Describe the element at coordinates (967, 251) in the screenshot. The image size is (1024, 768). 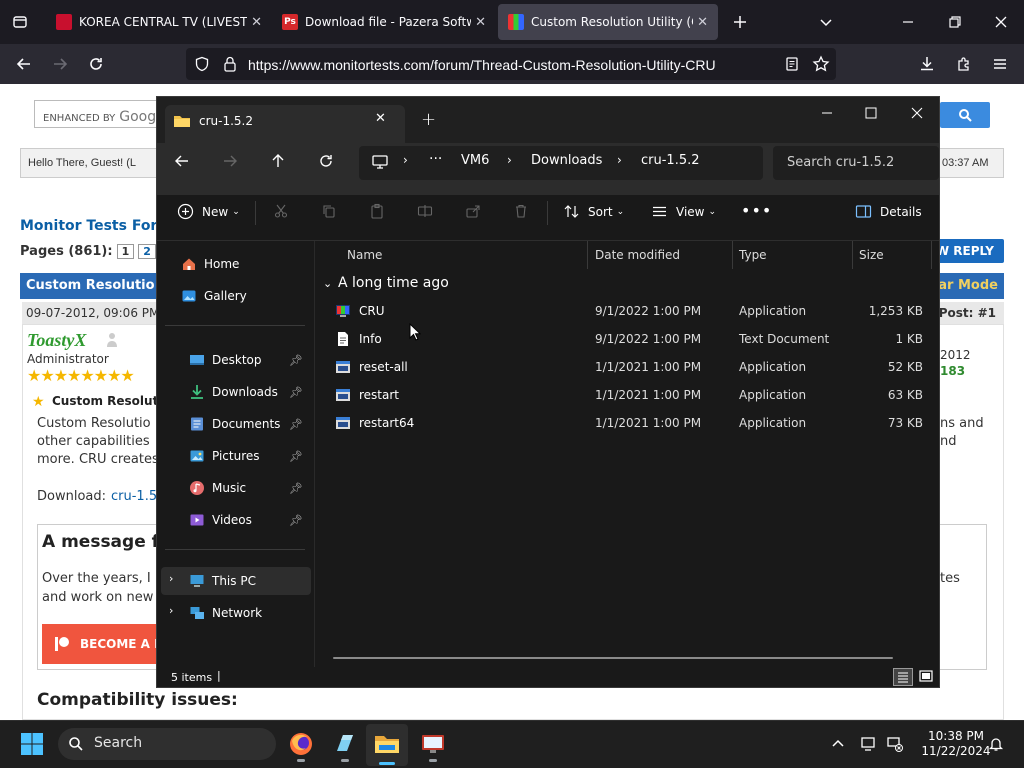
I see `new-reply-button: W REPLY` at that location.